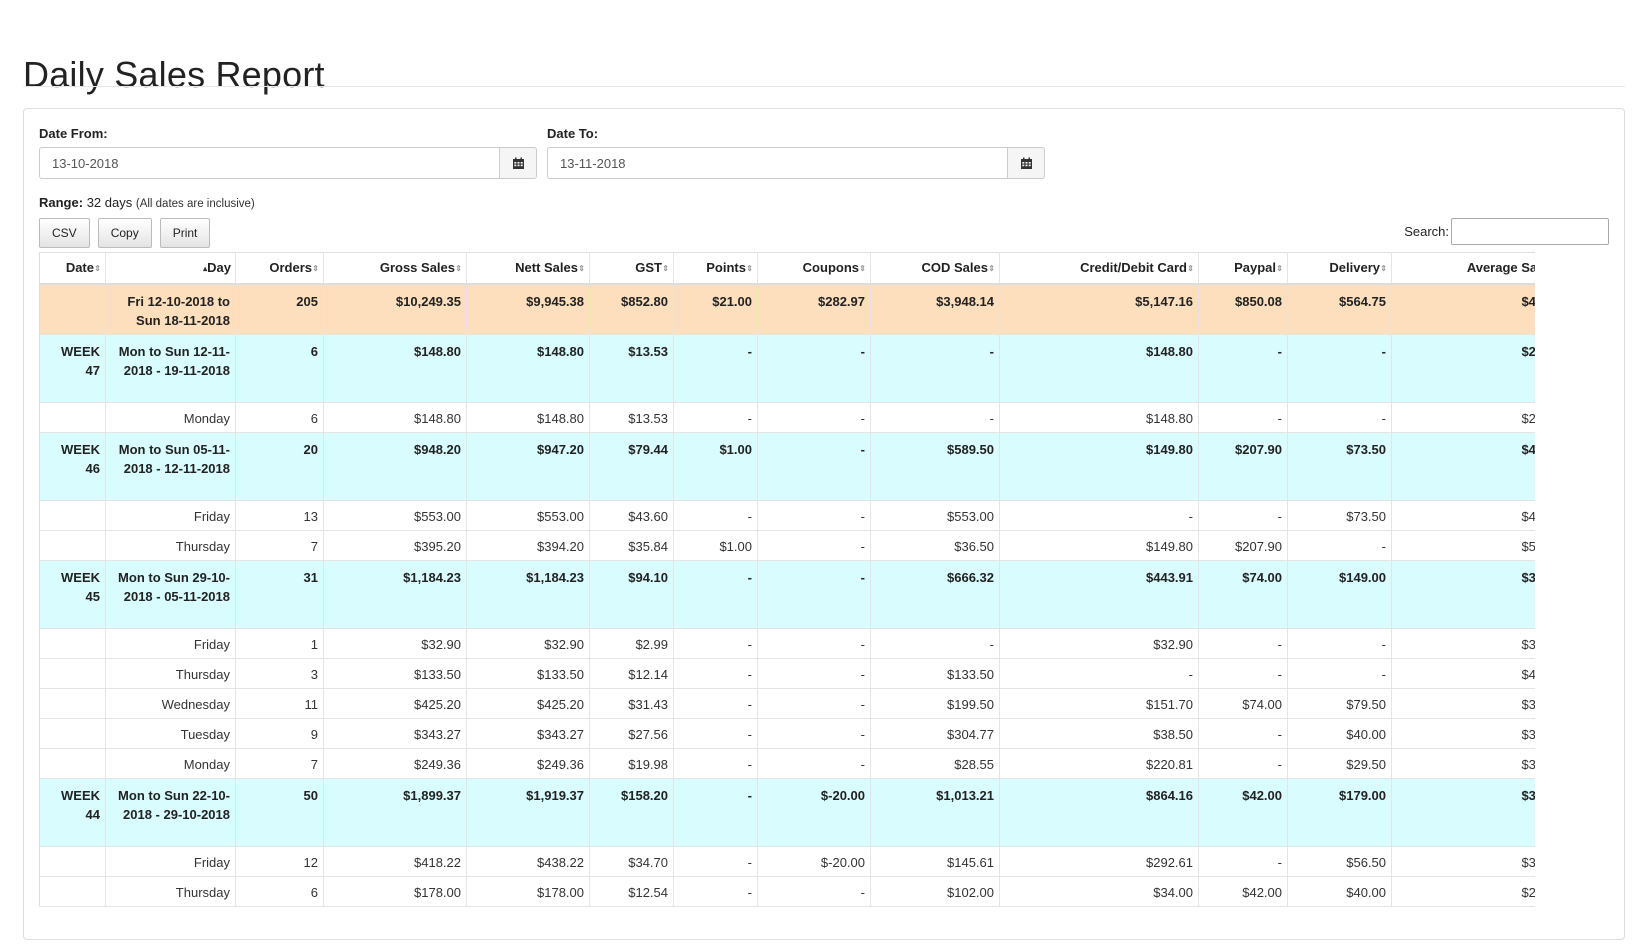 This screenshot has width=1634, height=952. I want to click on calendar-icon, so click(1026, 163).